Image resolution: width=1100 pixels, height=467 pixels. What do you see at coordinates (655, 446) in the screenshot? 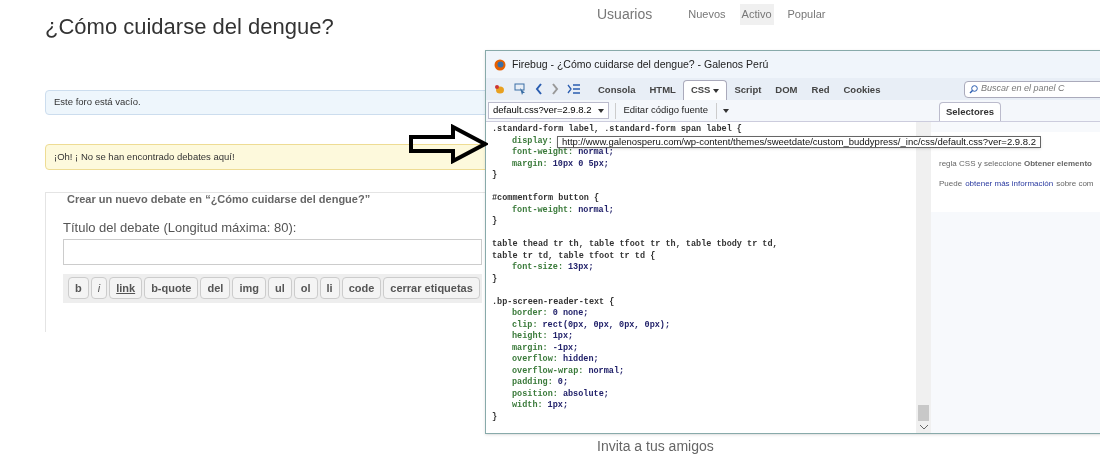
I see `invite-link: Invita a tus amigos` at bounding box center [655, 446].